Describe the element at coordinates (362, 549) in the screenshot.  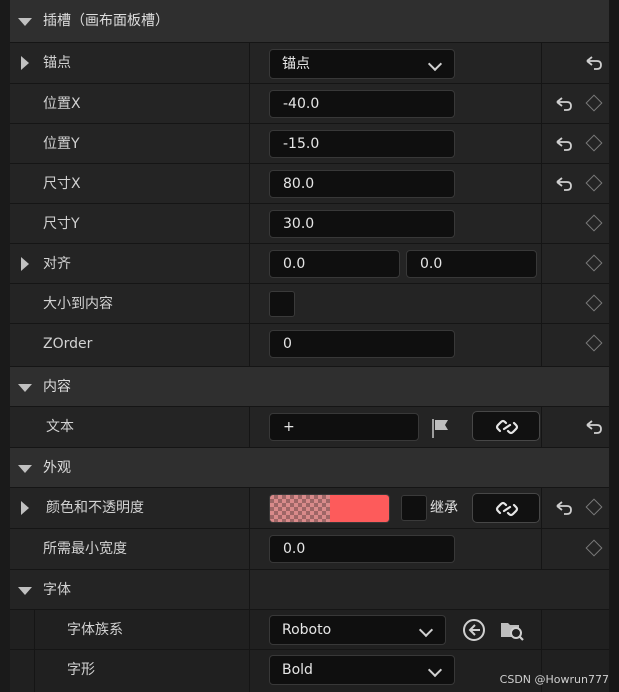
I see `min-width-input: 0.0` at that location.